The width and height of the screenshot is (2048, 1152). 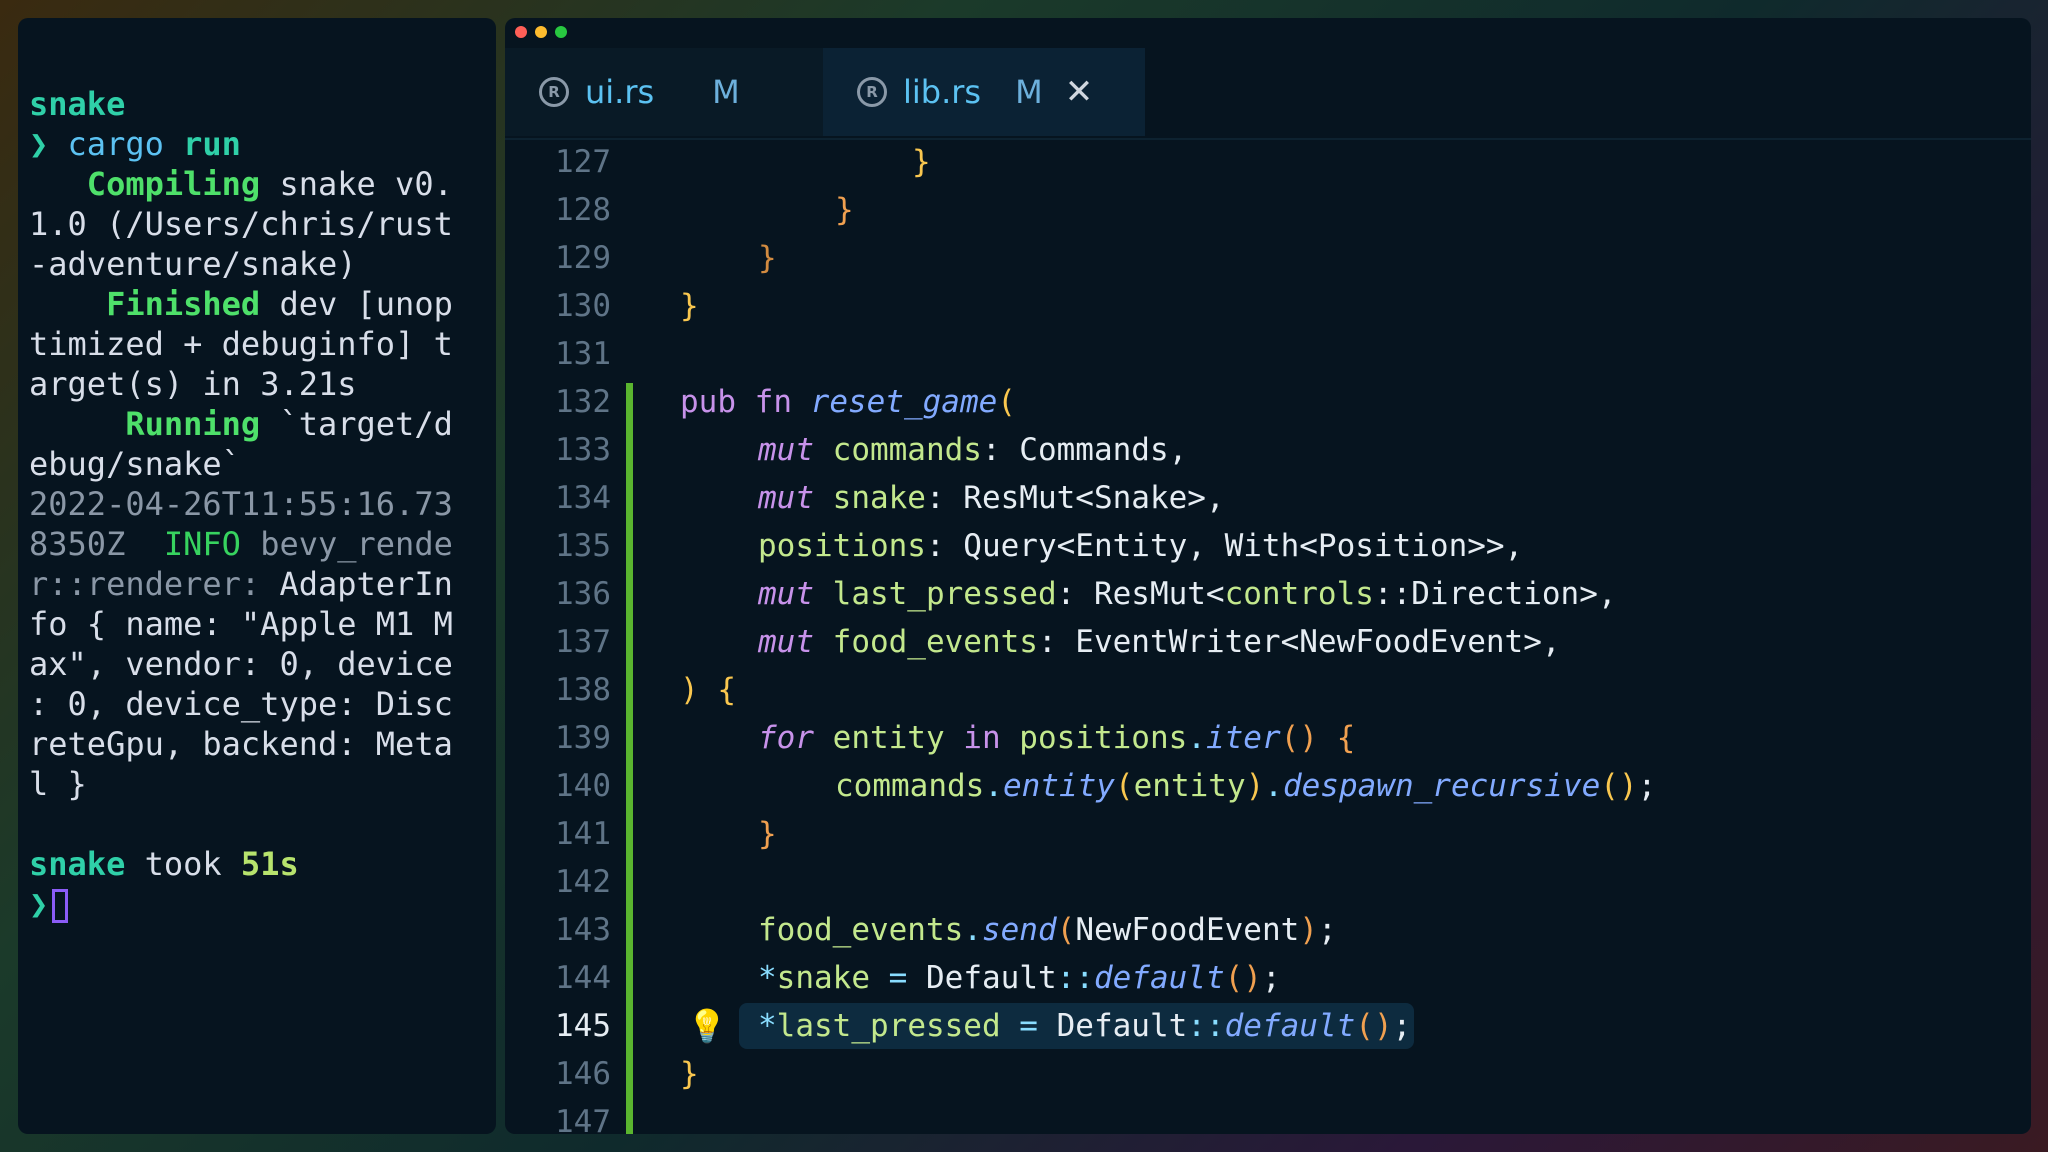 I want to click on log-text: 2022-04-26T11:55:16.73, so click(x=241, y=504).